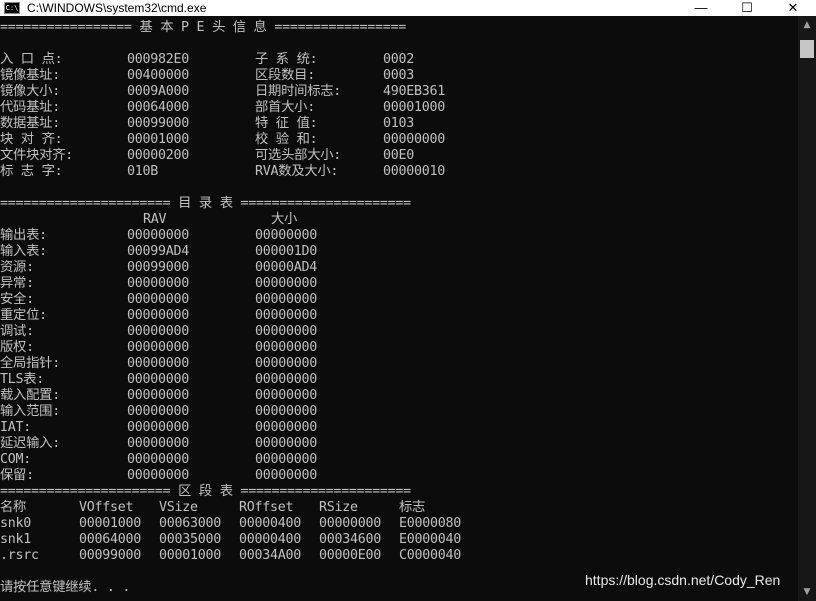 The height and width of the screenshot is (601, 816). Describe the element at coordinates (30, 107) in the screenshot. I see `field-label: 代码基址:` at that location.